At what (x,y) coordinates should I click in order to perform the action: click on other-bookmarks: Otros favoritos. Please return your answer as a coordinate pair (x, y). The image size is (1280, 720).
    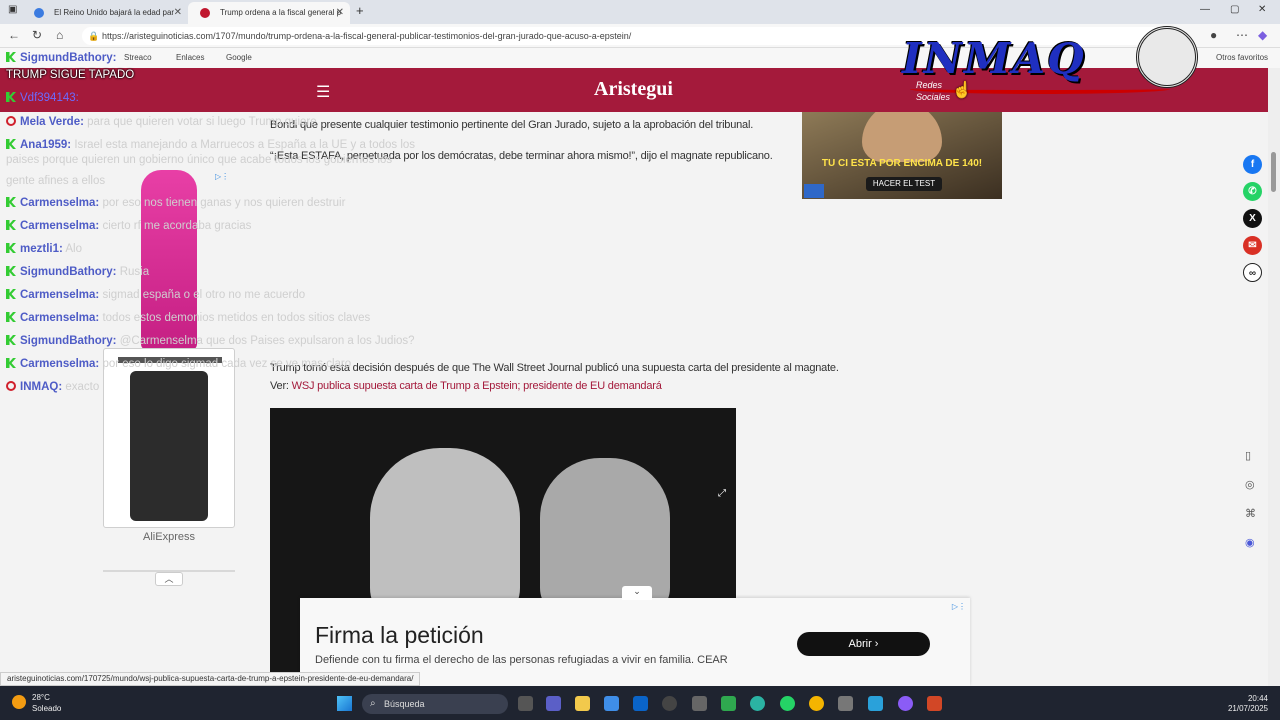
    Looking at the image, I should click on (1242, 57).